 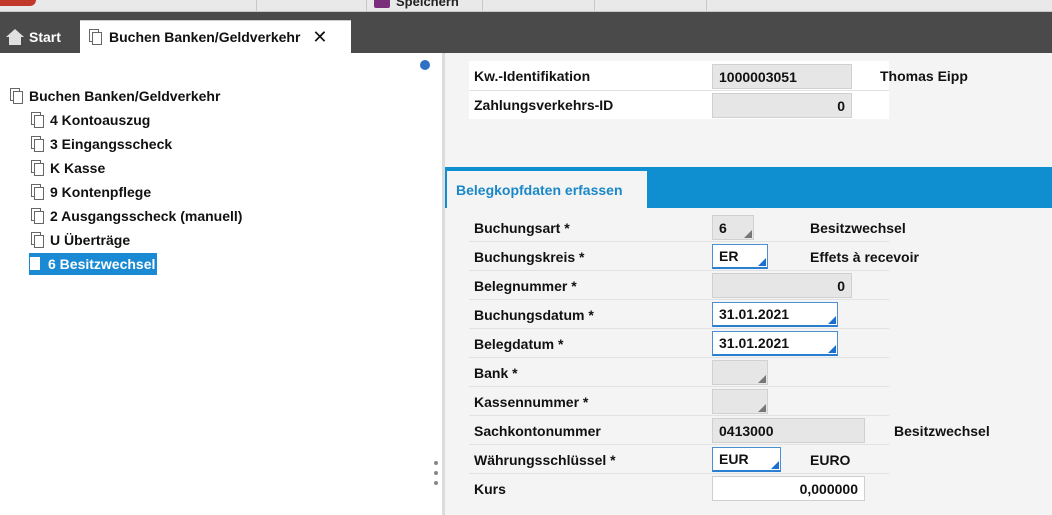 What do you see at coordinates (102, 264) in the screenshot?
I see `tree-item-label: 6 Besitzwechsel` at bounding box center [102, 264].